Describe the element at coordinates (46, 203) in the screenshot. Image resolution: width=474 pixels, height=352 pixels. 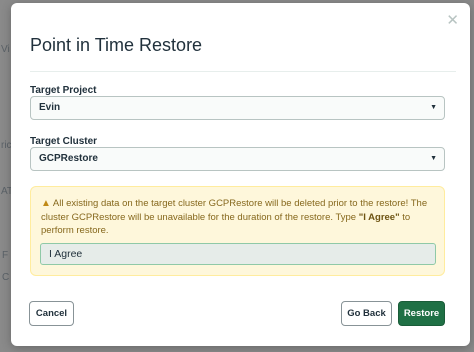
I see `warning-icon: ▲` at that location.